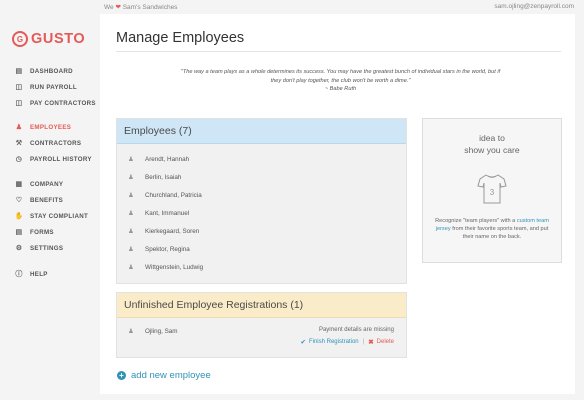 Image resolution: width=584 pixels, height=400 pixels. I want to click on plus-circle-icon: +, so click(121, 375).